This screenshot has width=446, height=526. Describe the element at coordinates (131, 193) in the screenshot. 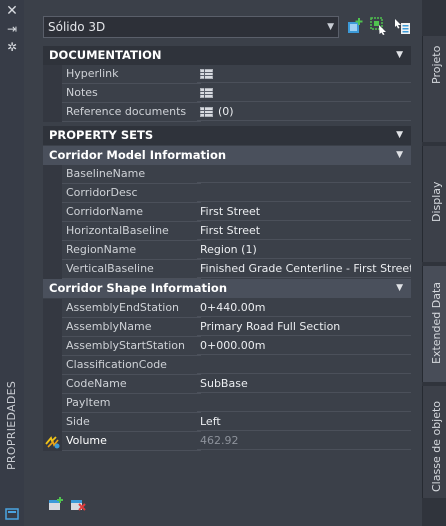

I see `property-name: CorridorDesc` at that location.